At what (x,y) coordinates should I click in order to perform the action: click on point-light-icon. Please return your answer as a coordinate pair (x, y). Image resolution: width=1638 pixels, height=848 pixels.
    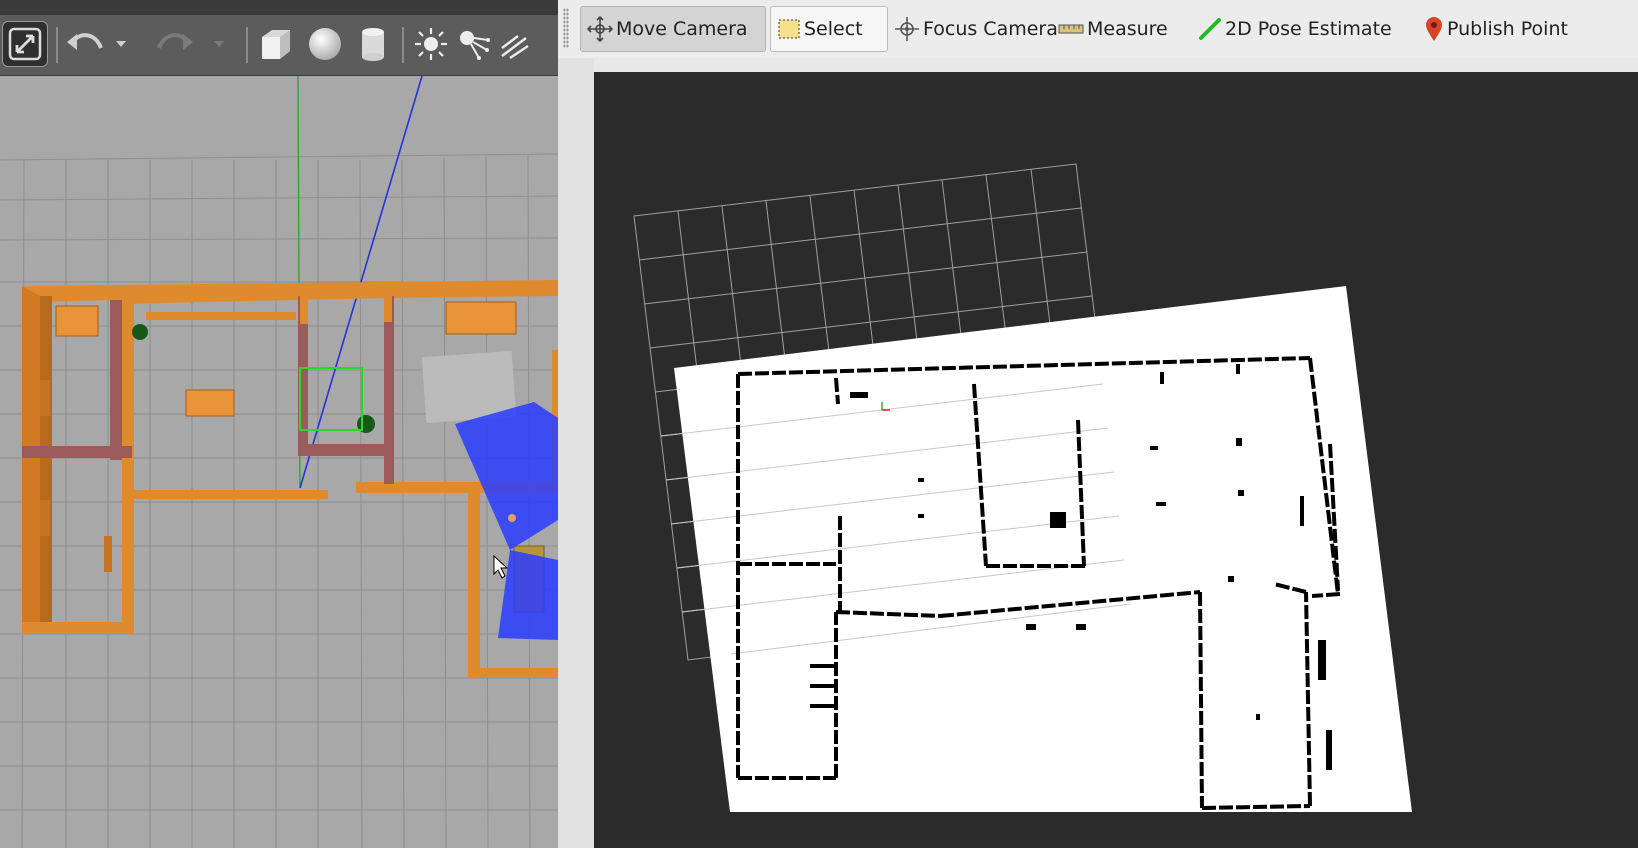
    Looking at the image, I should click on (431, 44).